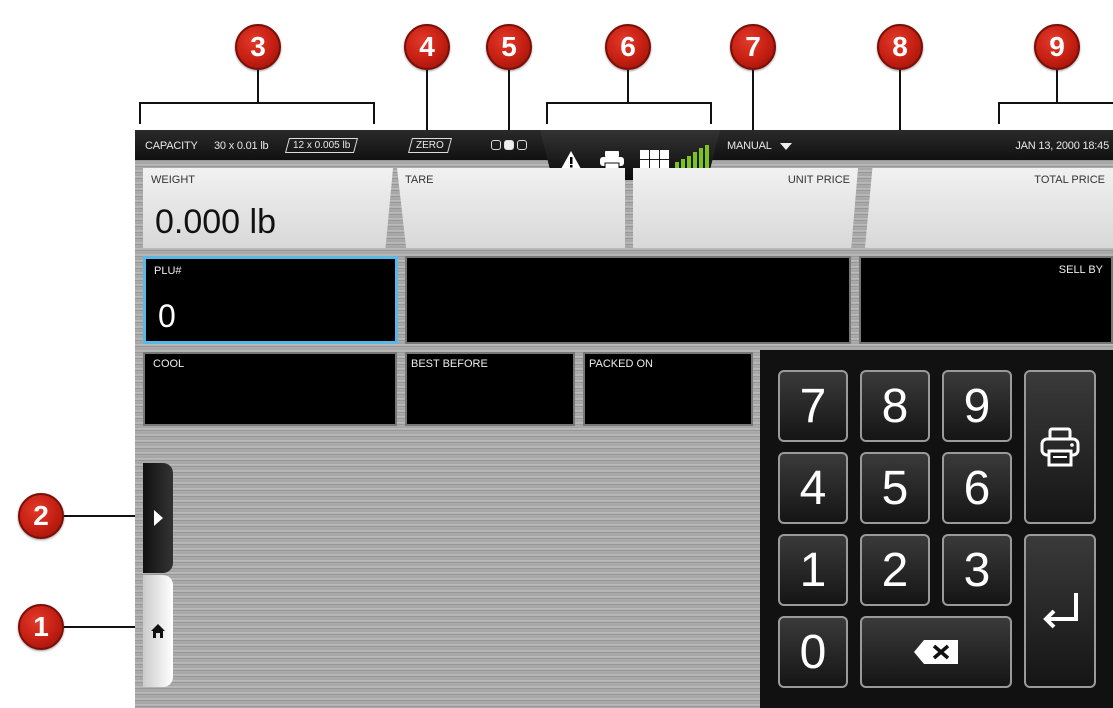 This screenshot has height=708, width=1113. What do you see at coordinates (977, 406) in the screenshot?
I see `key-9: 9` at bounding box center [977, 406].